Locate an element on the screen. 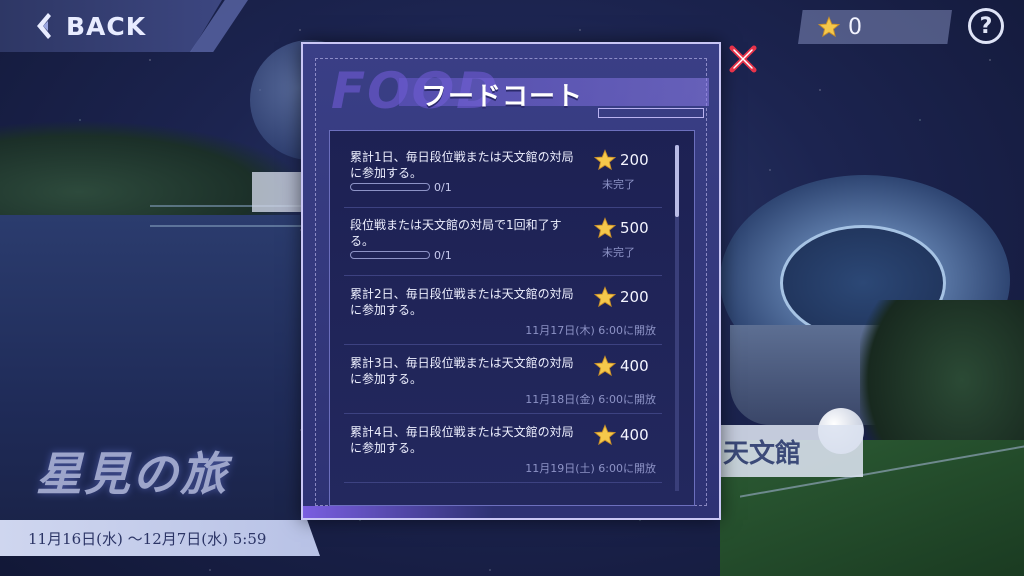 This screenshot has height=576, width=1024. mission-item: 段位戦または天文館の対局で1回和了する。 500 未完了 0/1 is located at coordinates (503, 241).